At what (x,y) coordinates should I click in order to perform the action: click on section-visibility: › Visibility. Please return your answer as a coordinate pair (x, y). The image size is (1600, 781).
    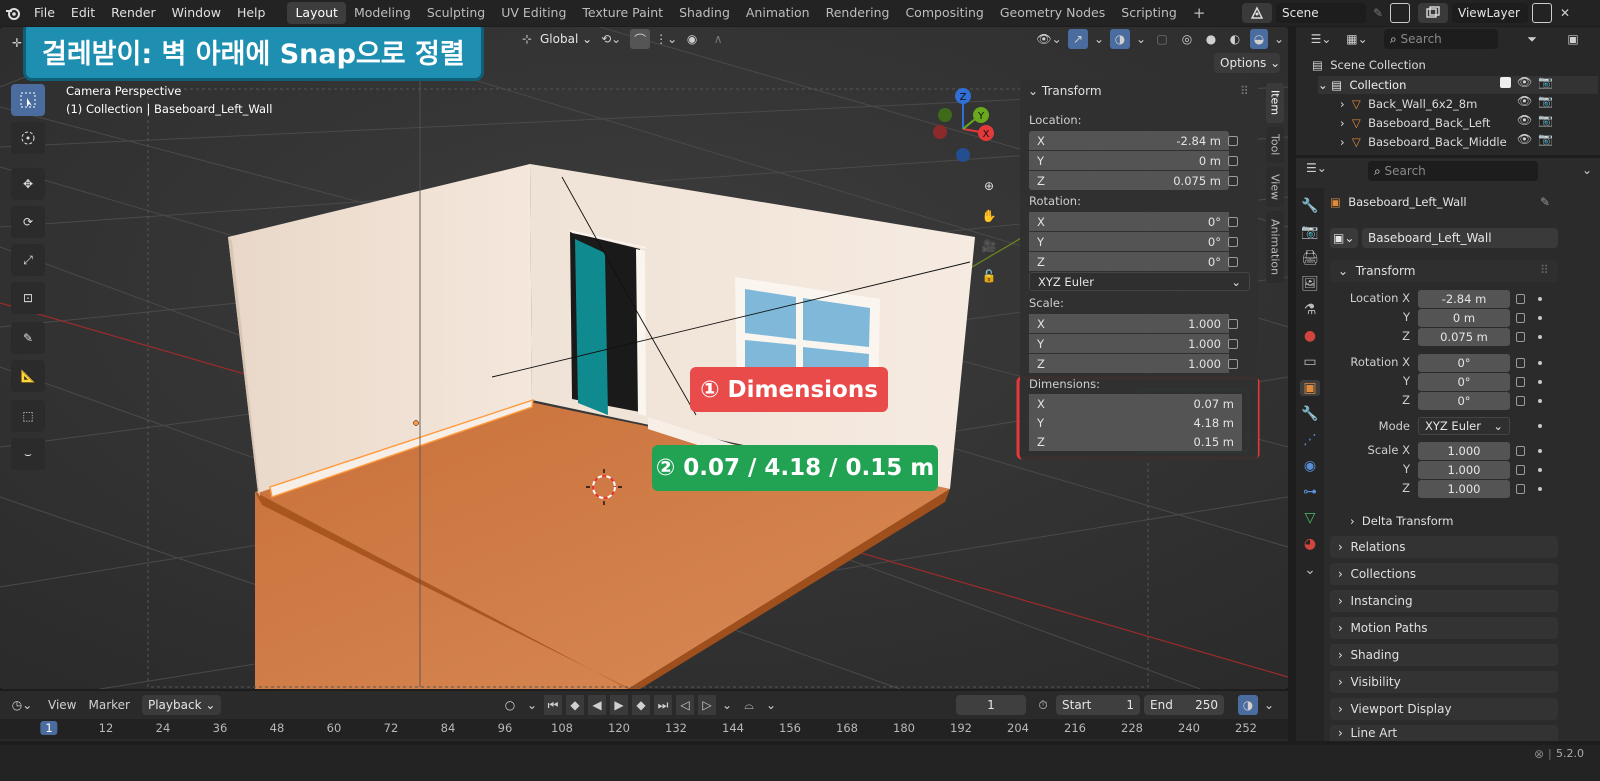
    Looking at the image, I should click on (1444, 682).